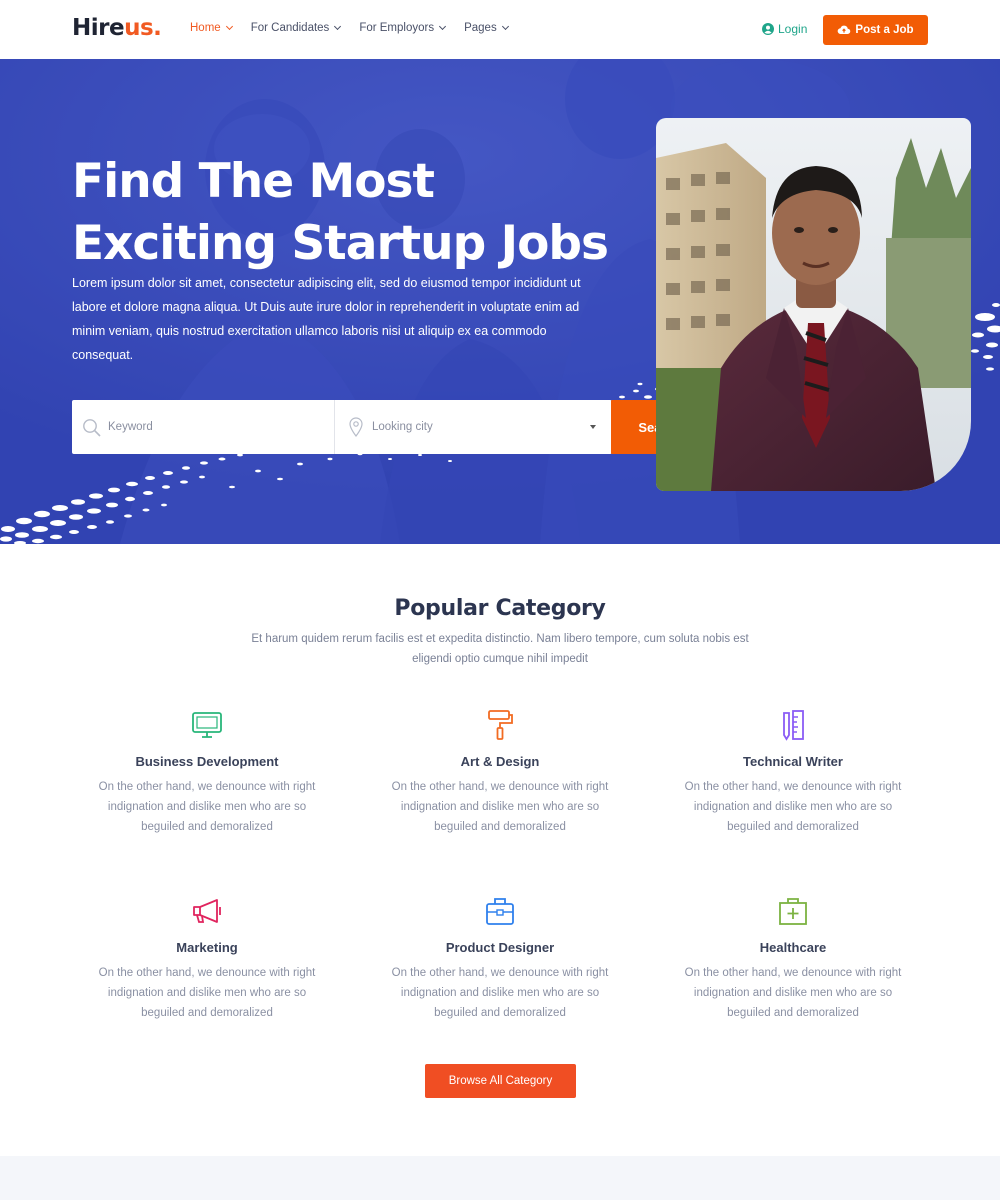 The height and width of the screenshot is (1200, 1000). Describe the element at coordinates (98, 28) in the screenshot. I see `brand-name-main: Hire` at that location.